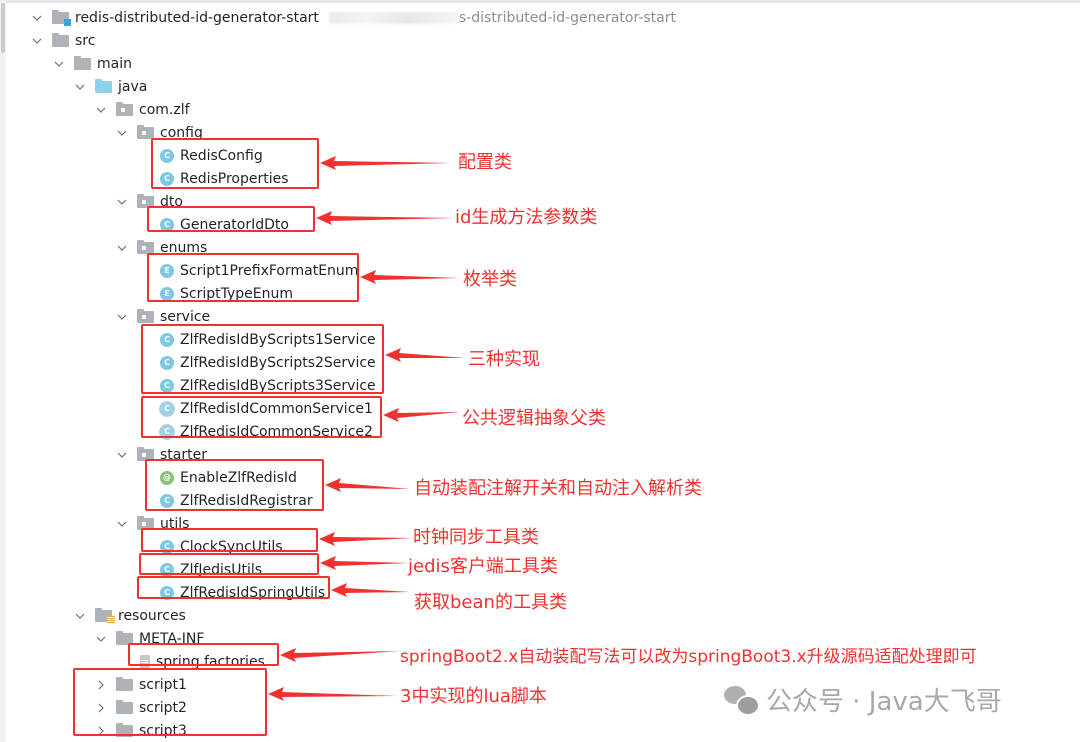 This screenshot has width=1080, height=742. Describe the element at coordinates (85, 40) in the screenshot. I see `folder-label: src` at that location.